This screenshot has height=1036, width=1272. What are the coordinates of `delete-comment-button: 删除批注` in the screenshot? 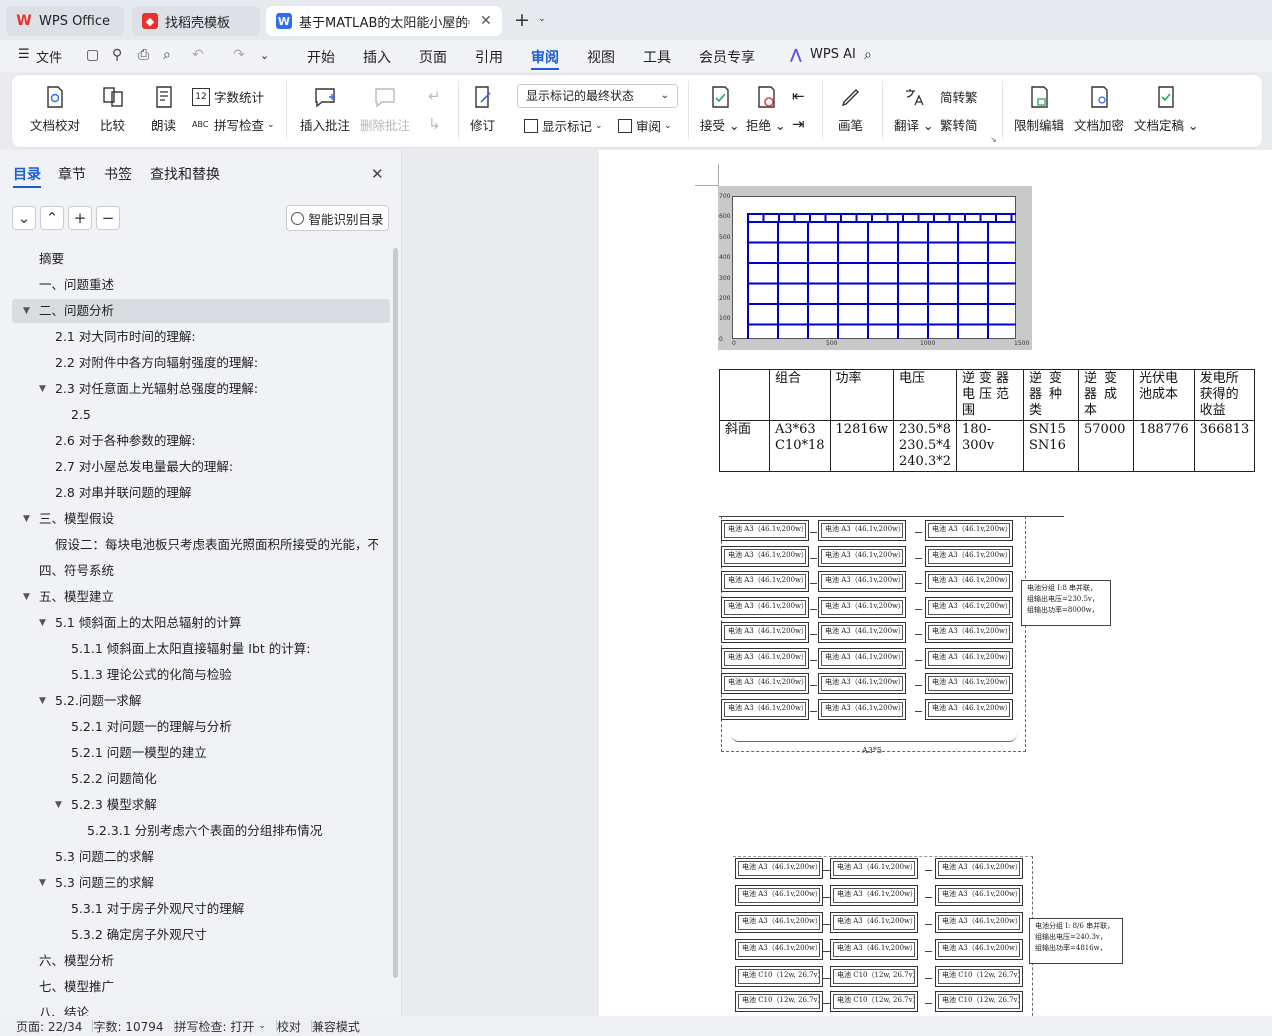 It's located at (385, 109).